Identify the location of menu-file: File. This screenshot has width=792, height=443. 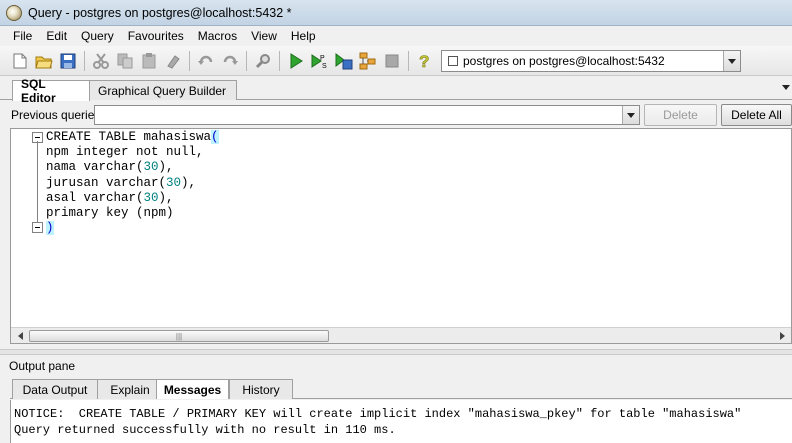
(22, 36).